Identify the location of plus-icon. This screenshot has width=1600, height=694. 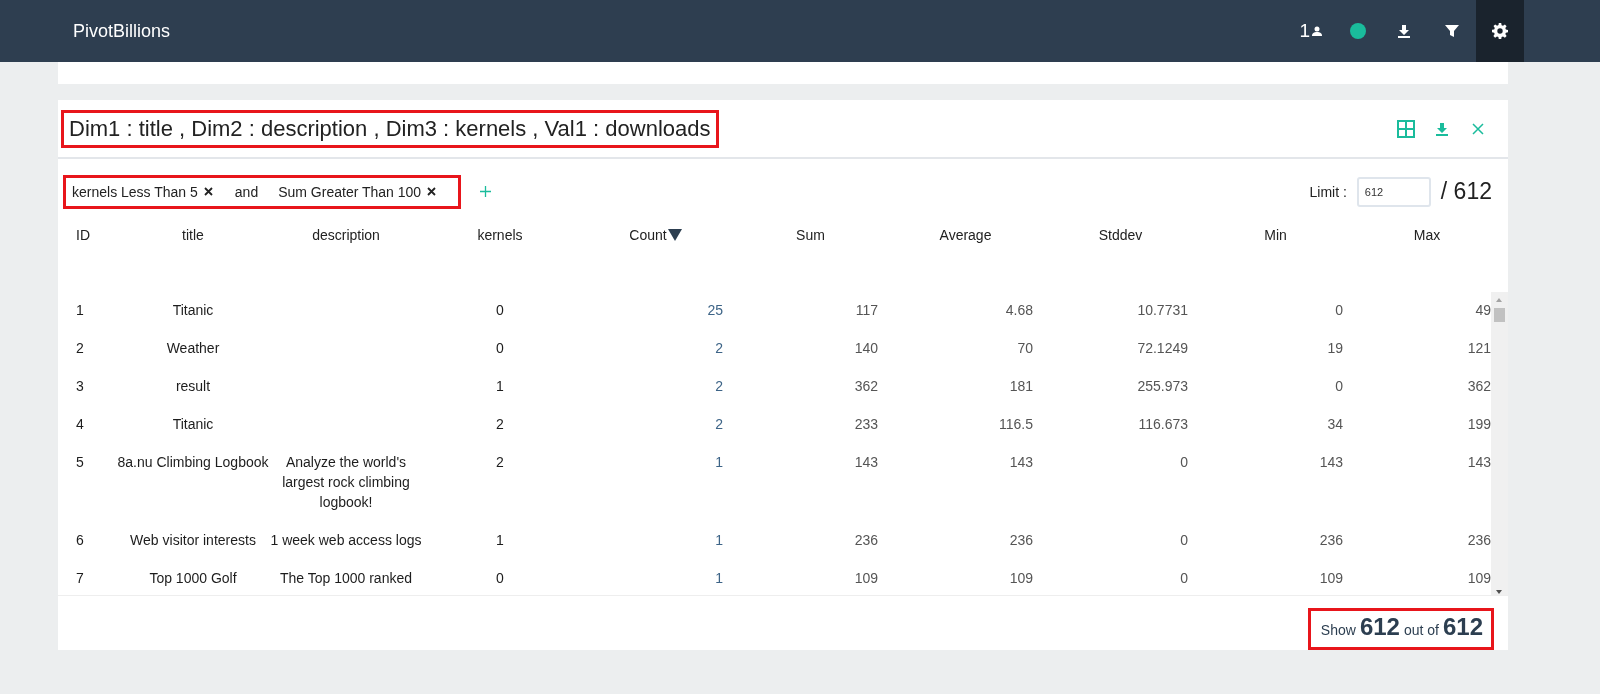
(485, 192).